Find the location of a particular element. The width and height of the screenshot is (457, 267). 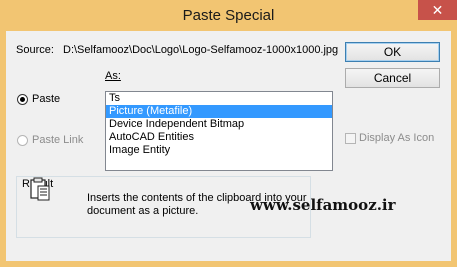

source-label: Source: is located at coordinates (35, 50).